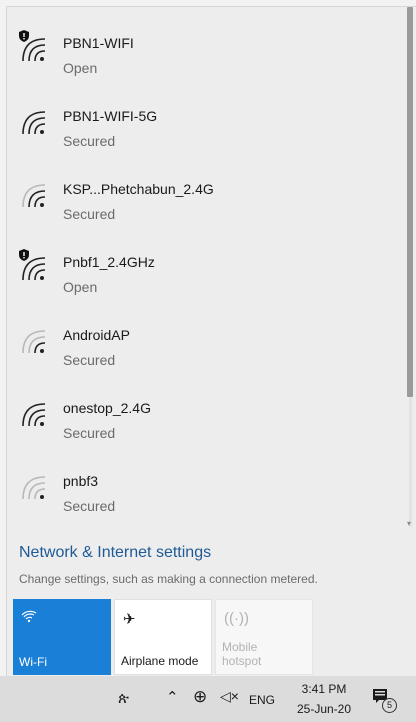 The height and width of the screenshot is (722, 416). I want to click on airplane-icon: ✈, so click(129, 619).